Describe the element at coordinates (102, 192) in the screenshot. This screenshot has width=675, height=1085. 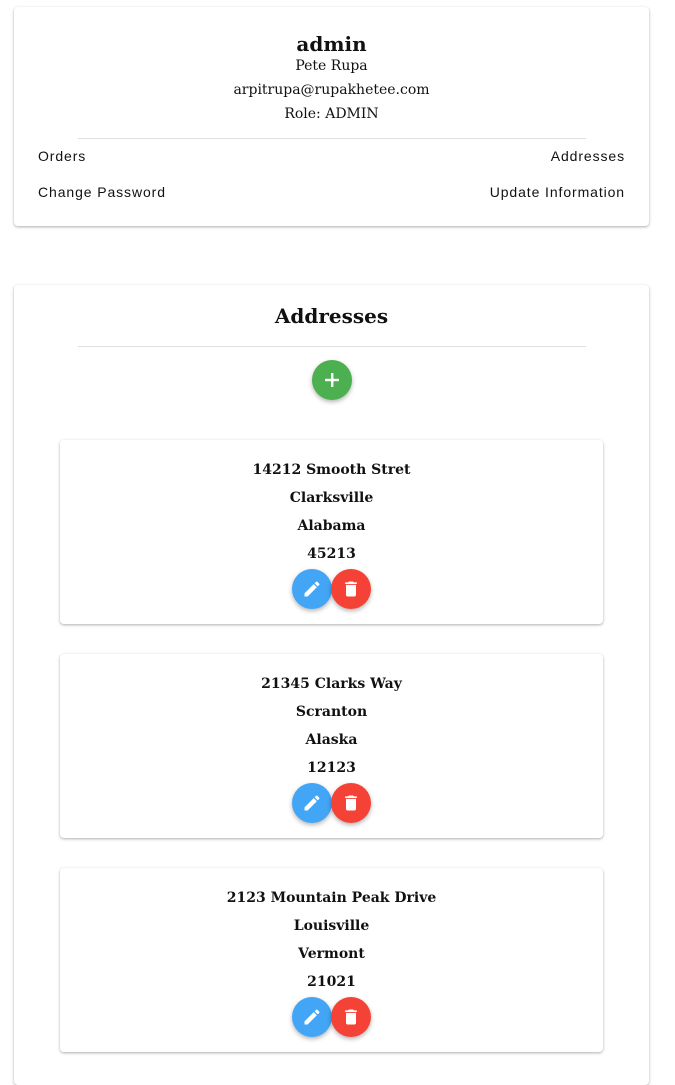
I see `change-password-link: Change Password` at that location.